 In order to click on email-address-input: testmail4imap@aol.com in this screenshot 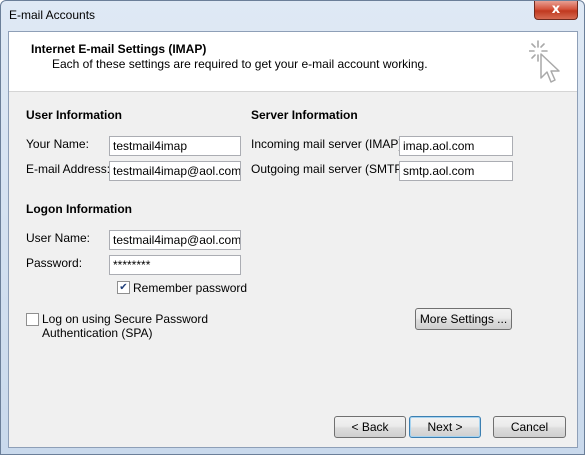, I will do `click(175, 171)`.